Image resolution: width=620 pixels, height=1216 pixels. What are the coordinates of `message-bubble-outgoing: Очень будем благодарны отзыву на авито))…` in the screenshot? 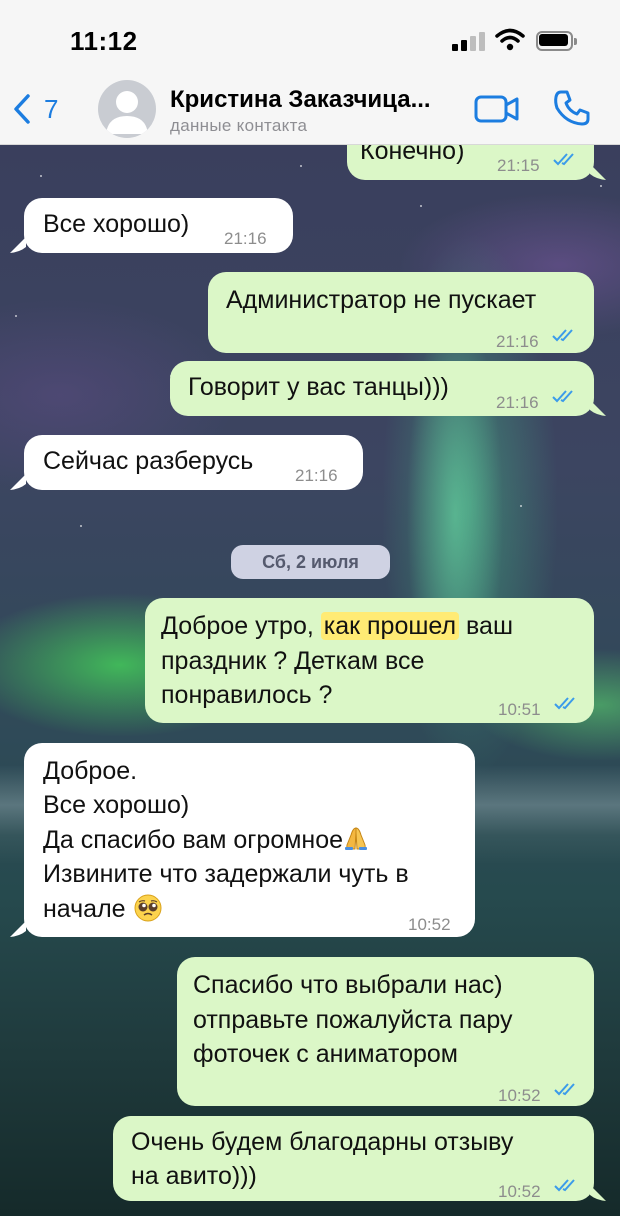 It's located at (353, 1158).